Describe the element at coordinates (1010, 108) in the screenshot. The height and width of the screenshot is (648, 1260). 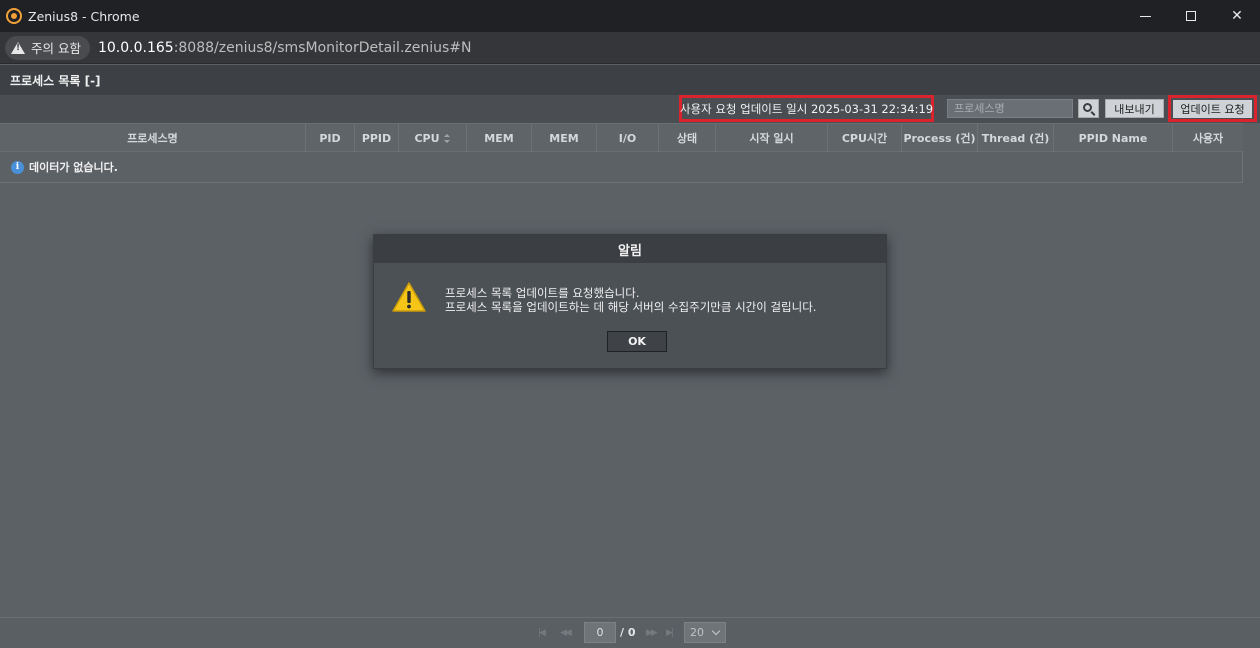
I see `process-search-input` at that location.